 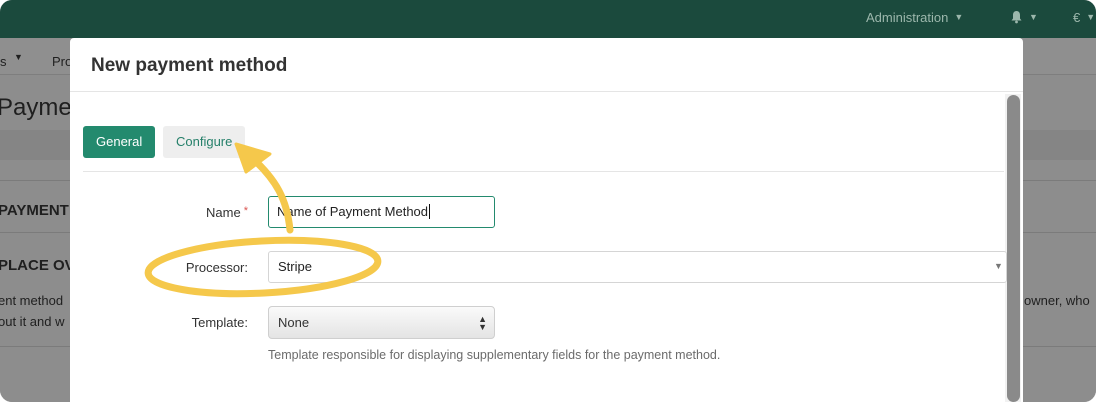 What do you see at coordinates (1077, 17) in the screenshot?
I see `currency-label: €` at bounding box center [1077, 17].